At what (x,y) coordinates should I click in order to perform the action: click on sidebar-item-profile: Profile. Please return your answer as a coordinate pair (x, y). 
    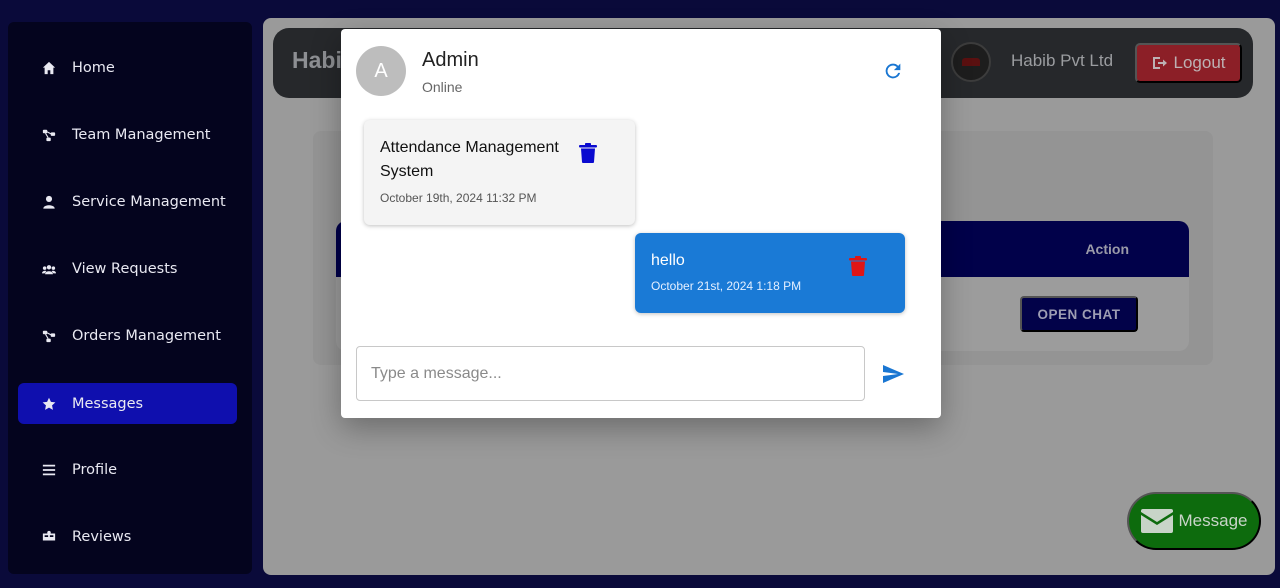
    Looking at the image, I should click on (127, 469).